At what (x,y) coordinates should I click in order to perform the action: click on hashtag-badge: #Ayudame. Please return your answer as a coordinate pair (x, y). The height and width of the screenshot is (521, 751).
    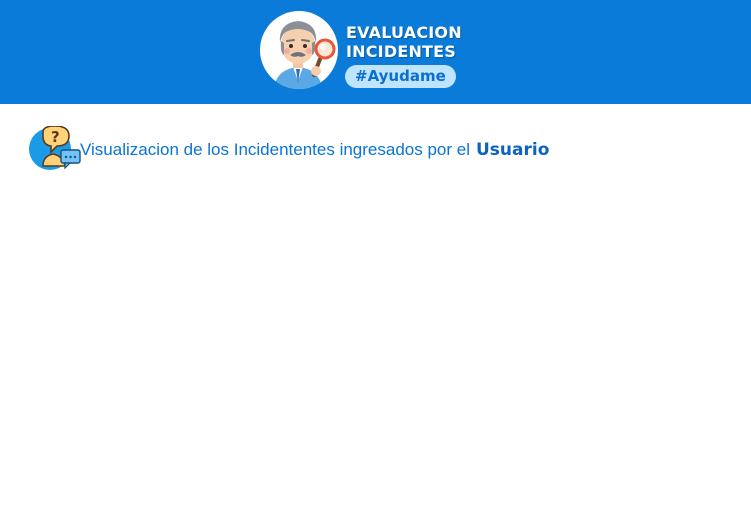
    Looking at the image, I should click on (400, 76).